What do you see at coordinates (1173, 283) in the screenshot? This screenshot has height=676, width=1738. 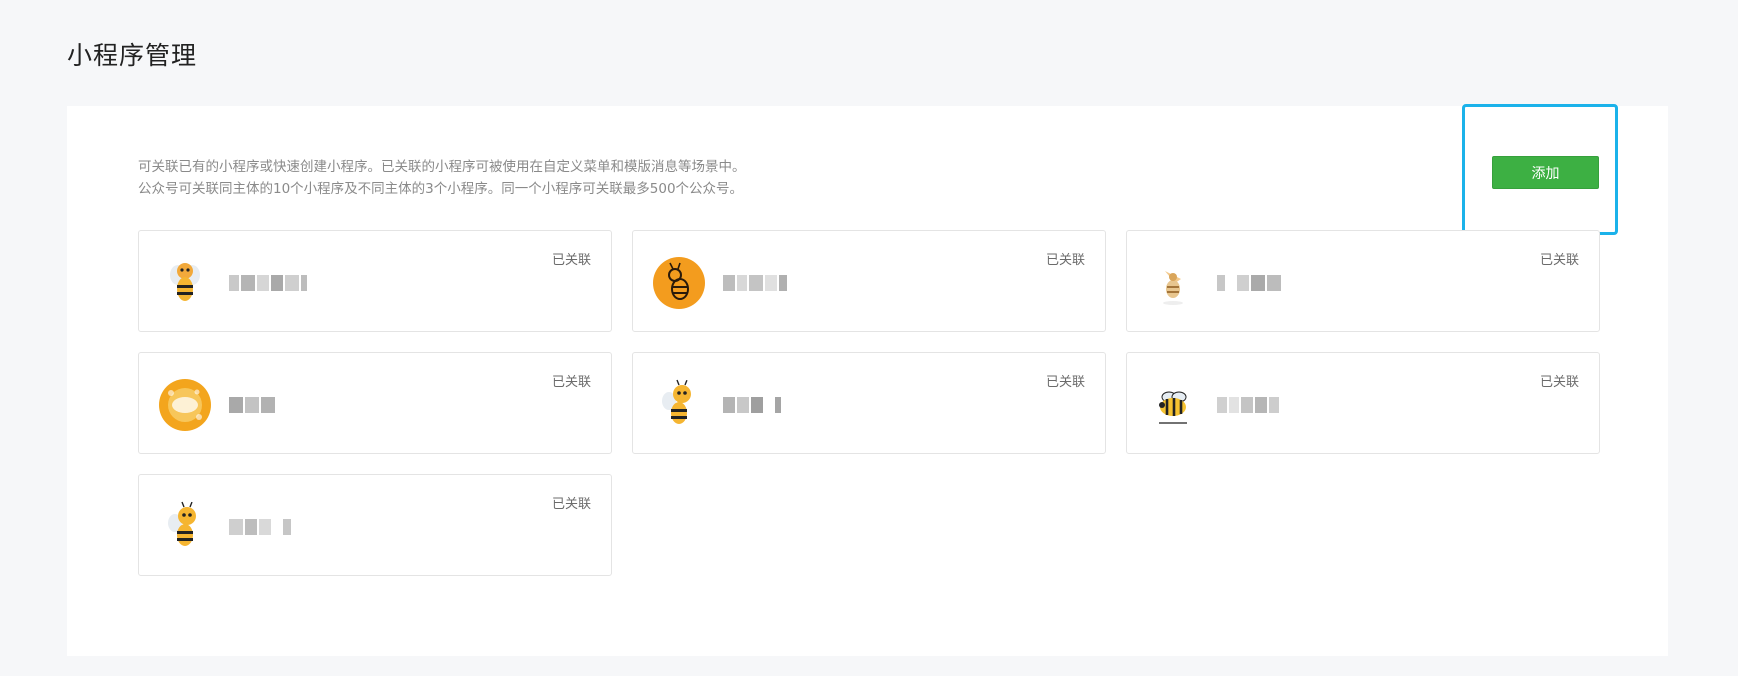 I see `bee-sketch-icon` at bounding box center [1173, 283].